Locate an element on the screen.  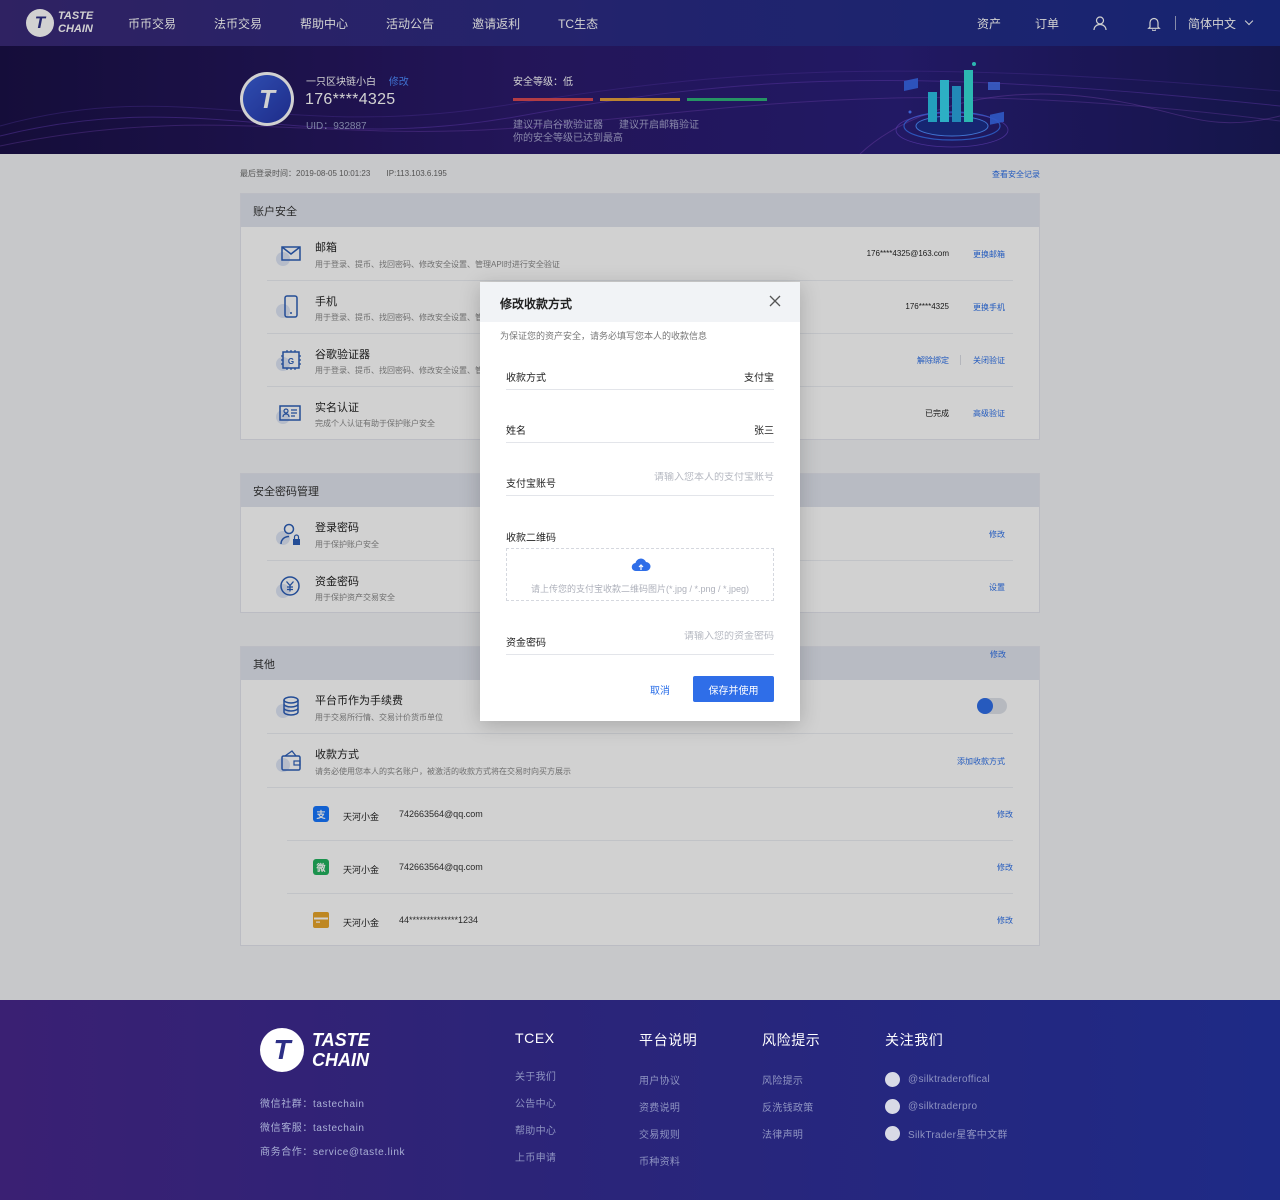
footer-link-fees: 资费说明 is located at coordinates (668, 1106).